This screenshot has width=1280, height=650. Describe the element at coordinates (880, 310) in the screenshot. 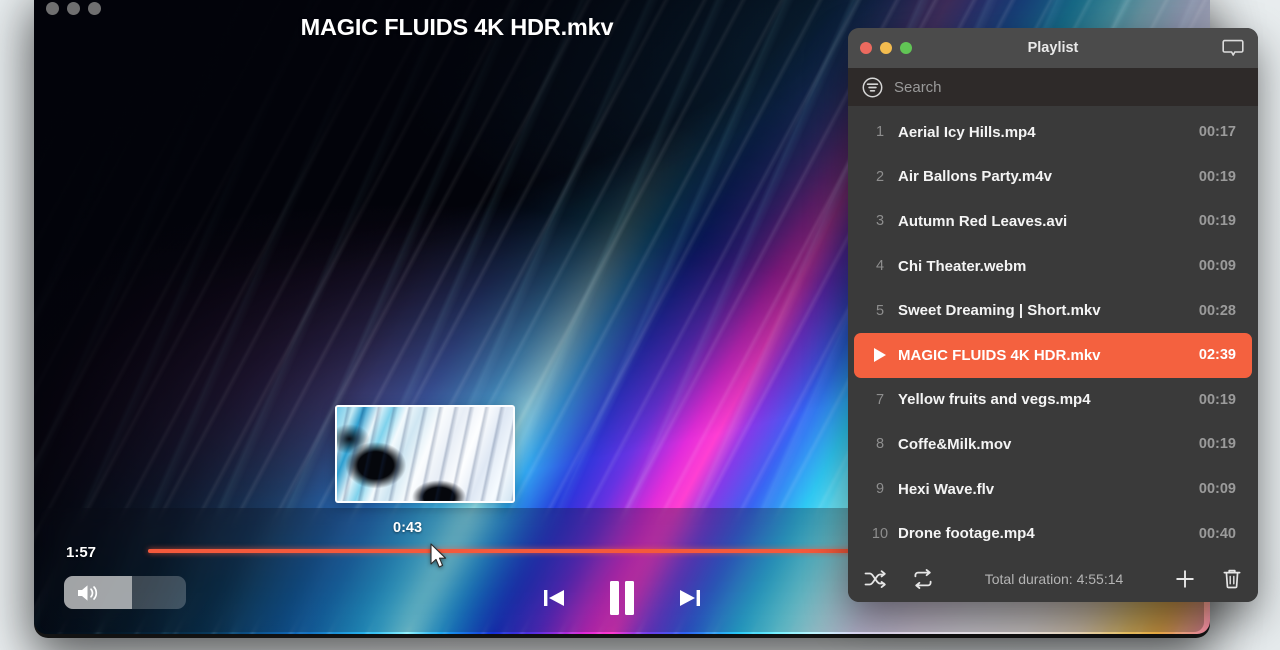

I see `playlist-row-index: 5` at that location.